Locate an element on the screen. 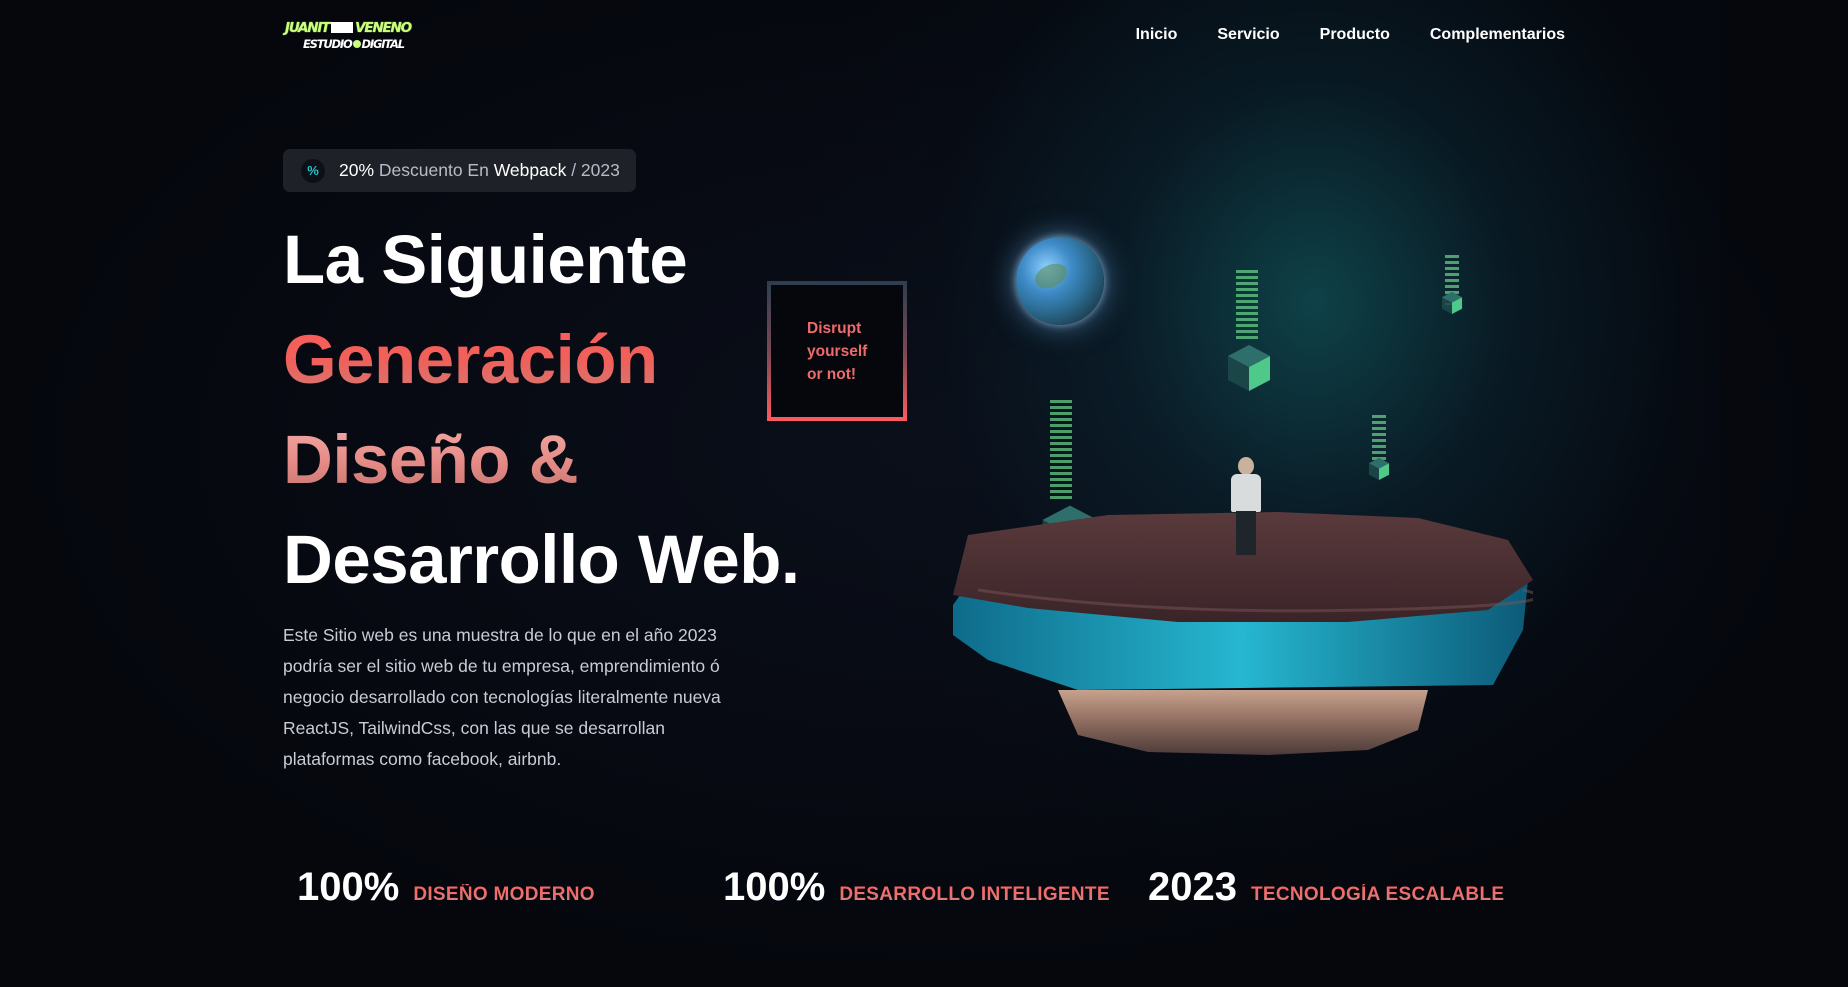  nav-link-servicio: Servicio is located at coordinates (1248, 35).